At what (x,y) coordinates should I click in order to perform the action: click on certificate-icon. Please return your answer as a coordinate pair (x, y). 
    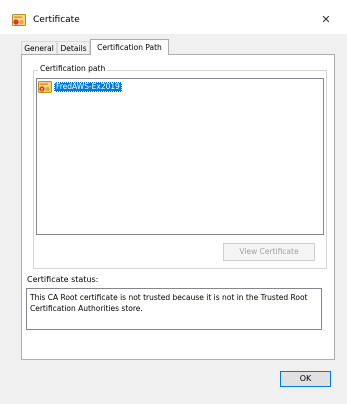
    Looking at the image, I should click on (19, 20).